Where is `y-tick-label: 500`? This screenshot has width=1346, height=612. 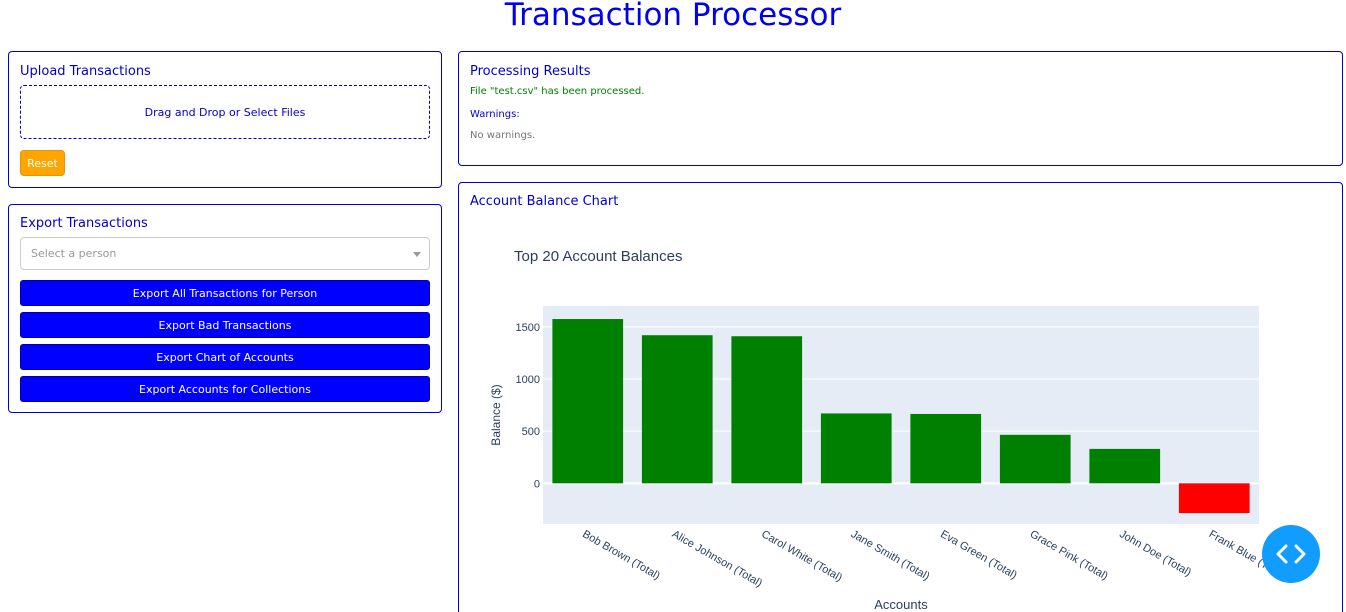
y-tick-label: 500 is located at coordinates (531, 432).